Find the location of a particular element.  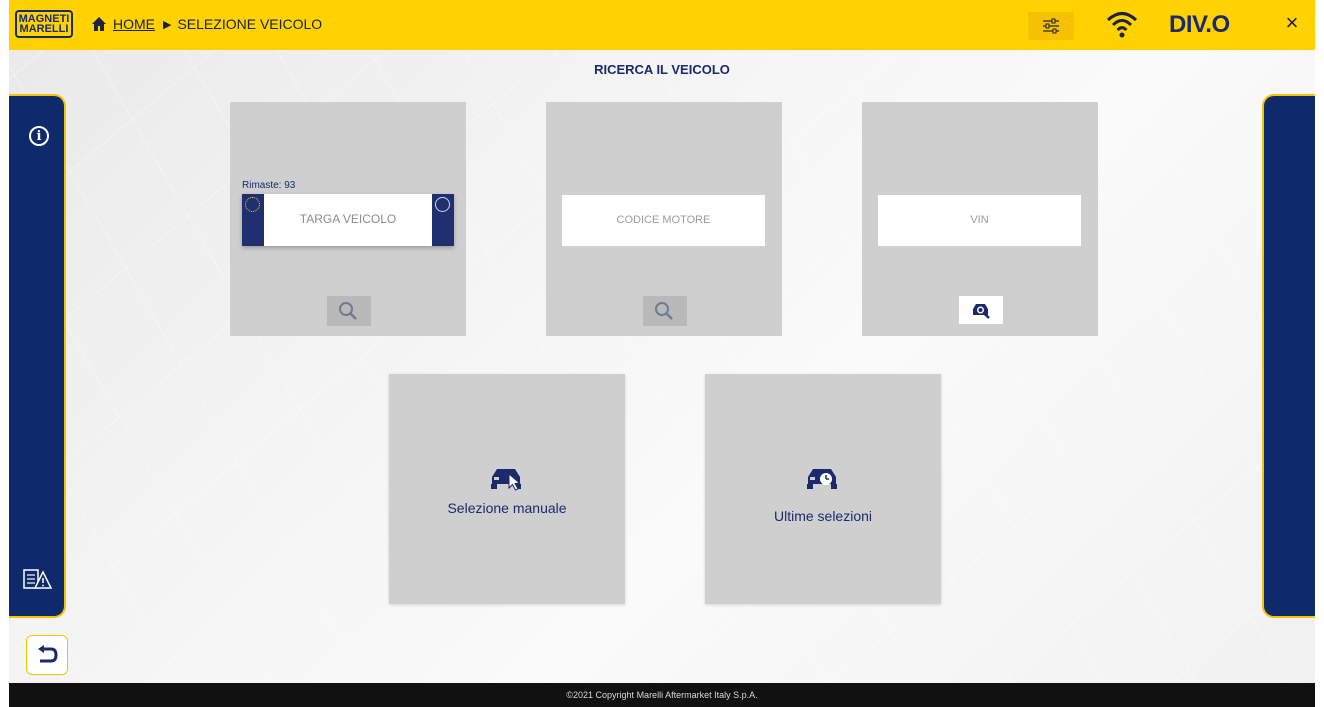

engine-code-card: CODICE MOTORE is located at coordinates (664, 219).